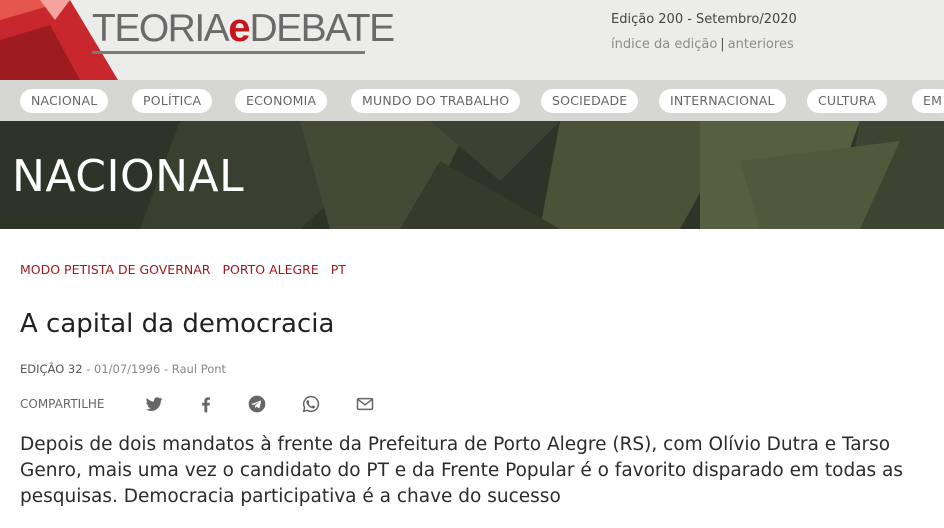 This screenshot has height=528, width=944. I want to click on nav-item-politica: POLÍTICA, so click(172, 101).